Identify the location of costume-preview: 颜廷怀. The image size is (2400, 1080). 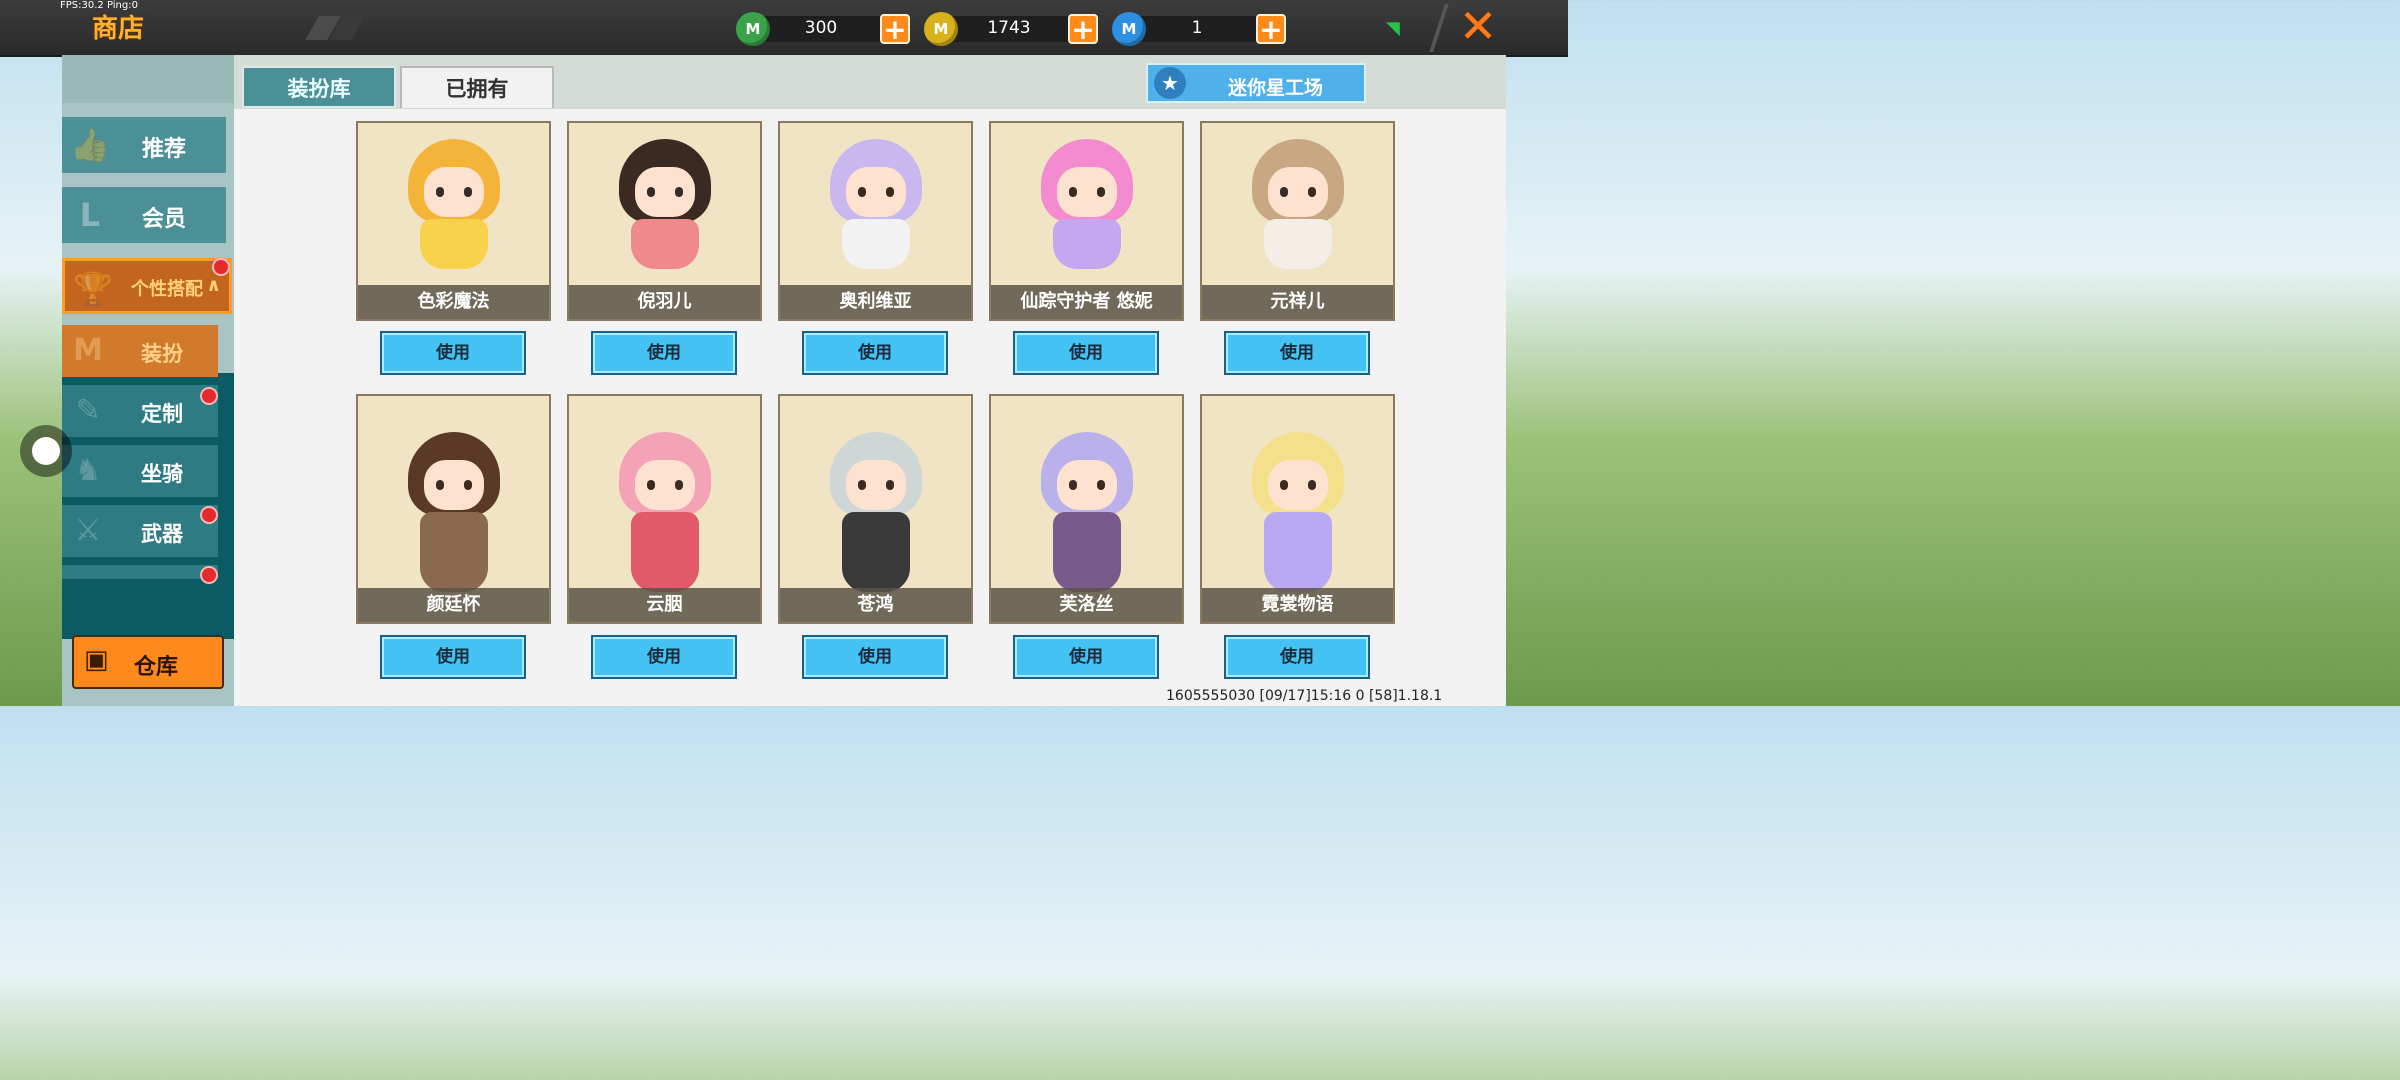
(453, 509).